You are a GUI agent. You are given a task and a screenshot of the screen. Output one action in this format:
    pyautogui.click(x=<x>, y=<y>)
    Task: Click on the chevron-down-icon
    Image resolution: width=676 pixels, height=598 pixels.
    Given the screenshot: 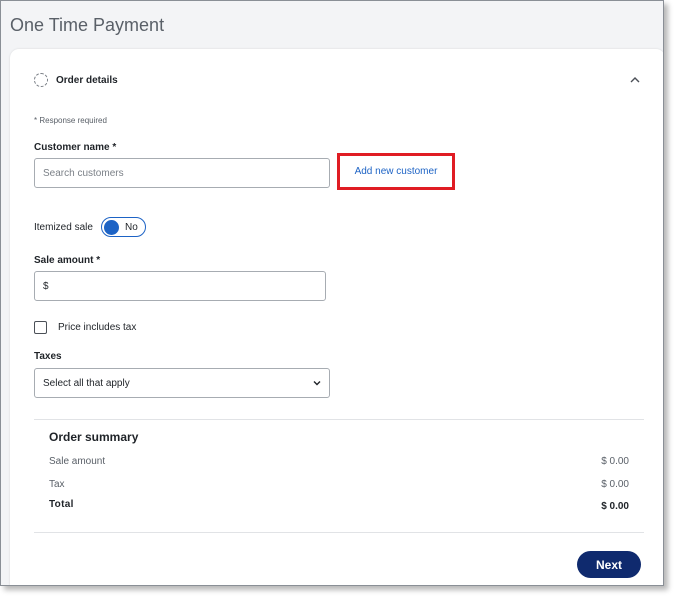 What is the action you would take?
    pyautogui.click(x=317, y=383)
    